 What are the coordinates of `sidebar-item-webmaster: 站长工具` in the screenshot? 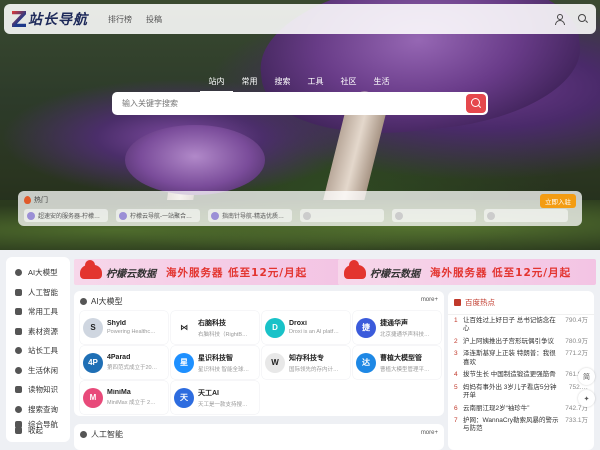 It's located at (38, 351).